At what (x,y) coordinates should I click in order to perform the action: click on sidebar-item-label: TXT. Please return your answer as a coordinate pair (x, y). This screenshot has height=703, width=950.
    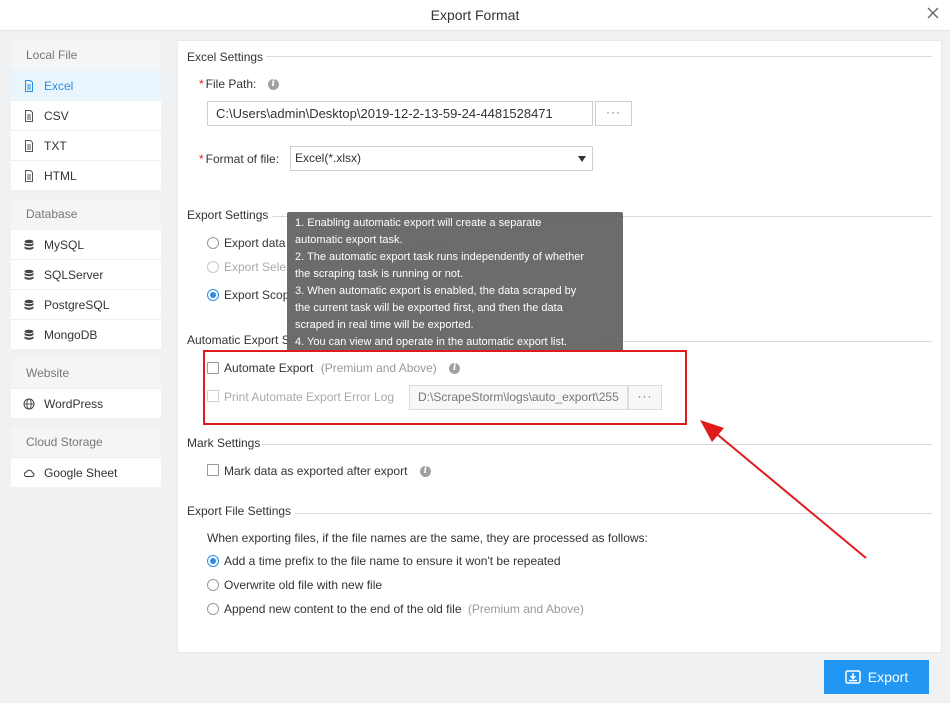
    Looking at the image, I should click on (55, 145).